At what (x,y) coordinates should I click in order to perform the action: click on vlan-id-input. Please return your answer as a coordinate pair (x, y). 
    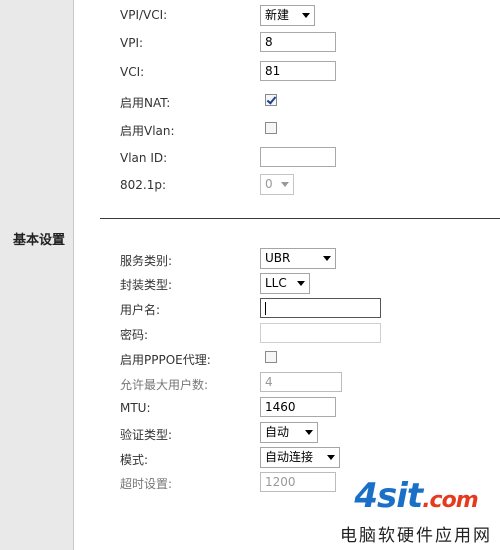
    Looking at the image, I should click on (298, 157).